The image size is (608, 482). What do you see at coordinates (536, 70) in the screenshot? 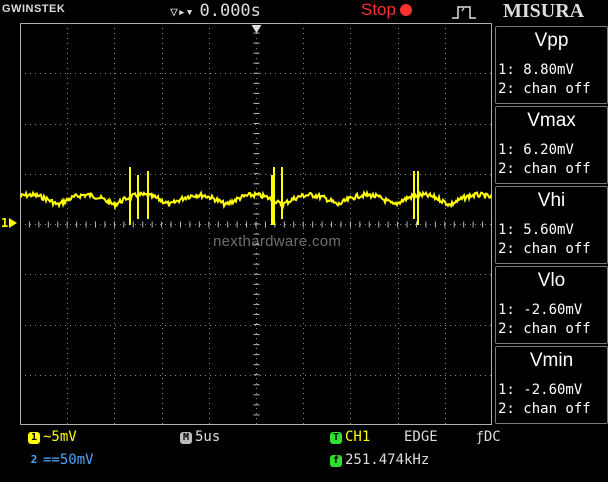
I see `measurement-ch1-value: 1: 8.80mV` at bounding box center [536, 70].